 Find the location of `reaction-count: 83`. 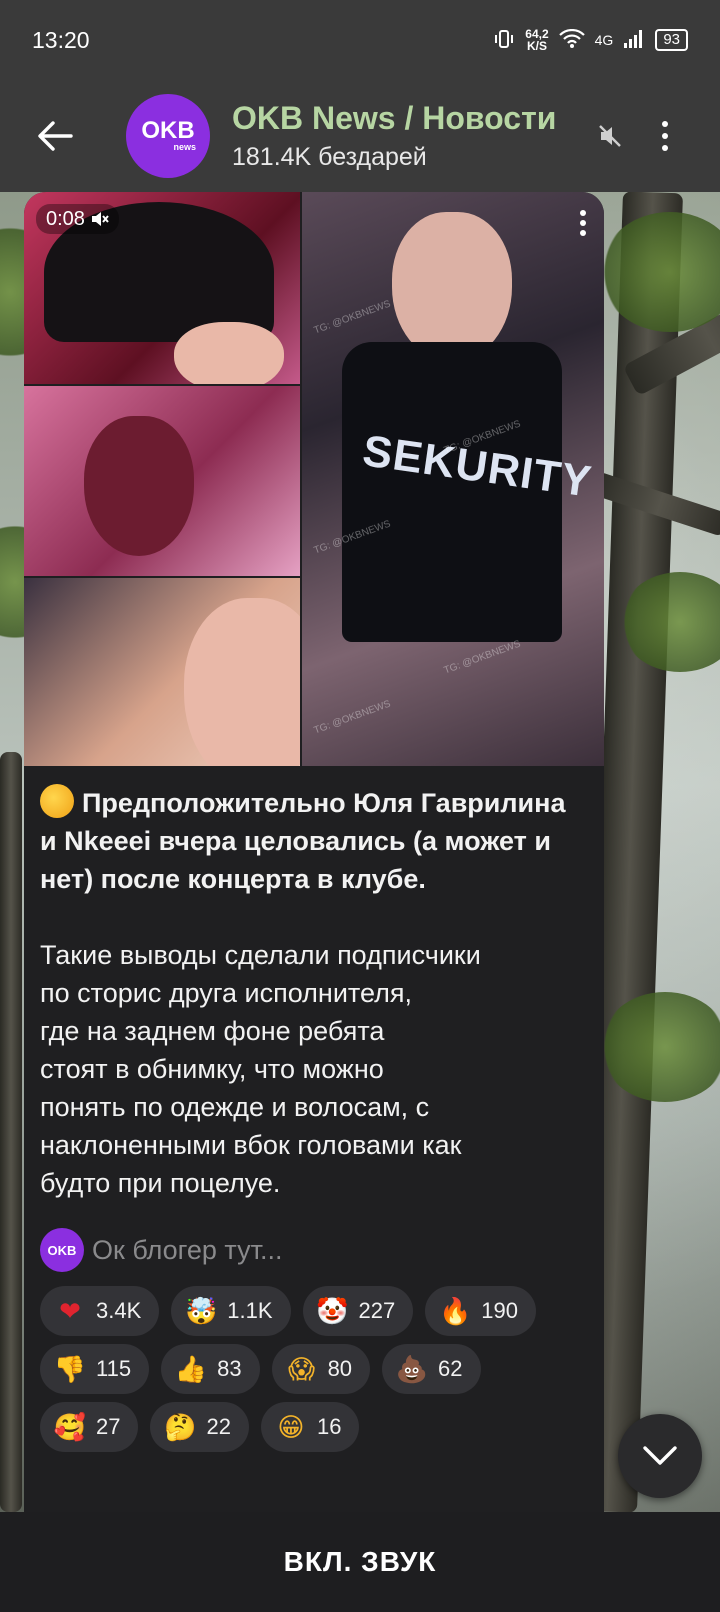

reaction-count: 83 is located at coordinates (229, 1368).